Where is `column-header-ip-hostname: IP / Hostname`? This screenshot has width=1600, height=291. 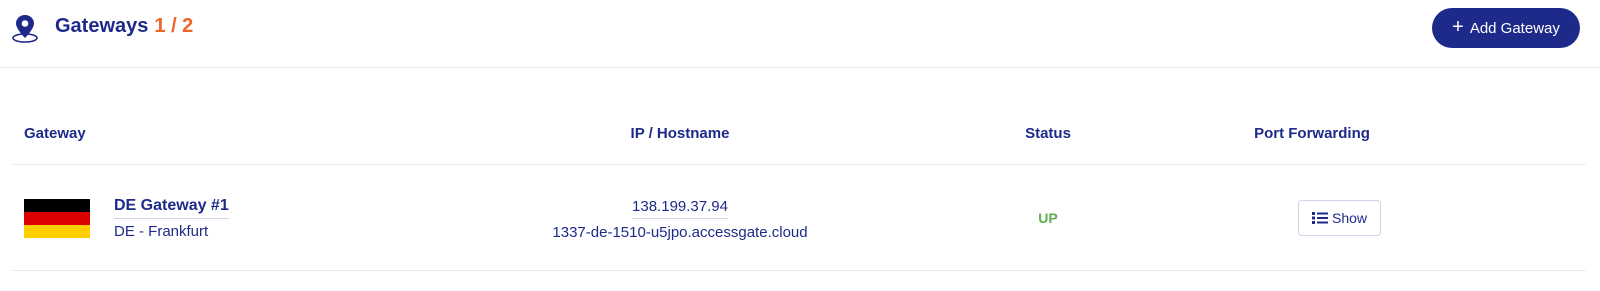 column-header-ip-hostname: IP / Hostname is located at coordinates (680, 133).